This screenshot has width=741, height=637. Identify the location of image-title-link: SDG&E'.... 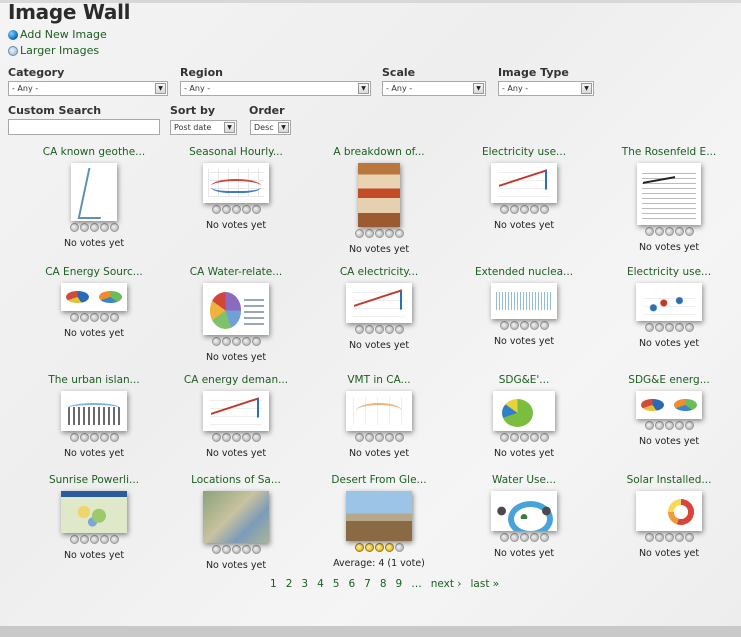
(524, 380).